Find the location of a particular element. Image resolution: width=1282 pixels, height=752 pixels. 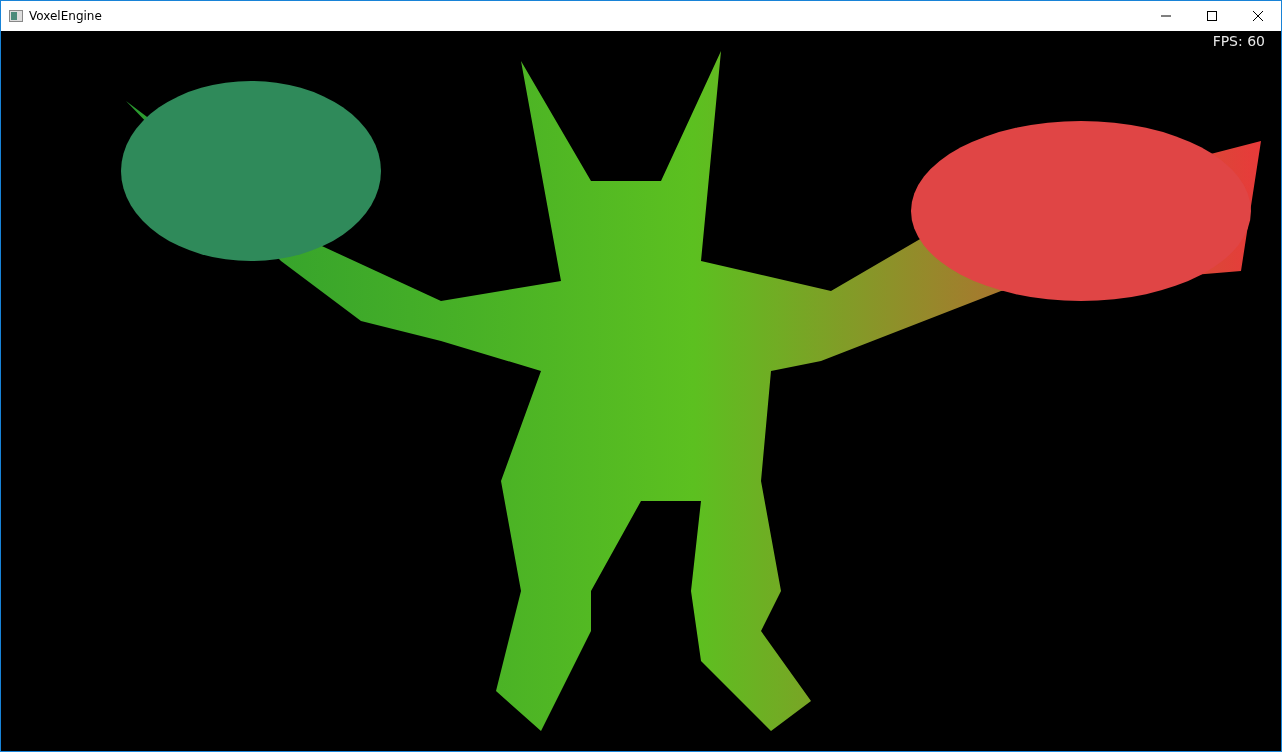

app-icon is located at coordinates (16, 16).